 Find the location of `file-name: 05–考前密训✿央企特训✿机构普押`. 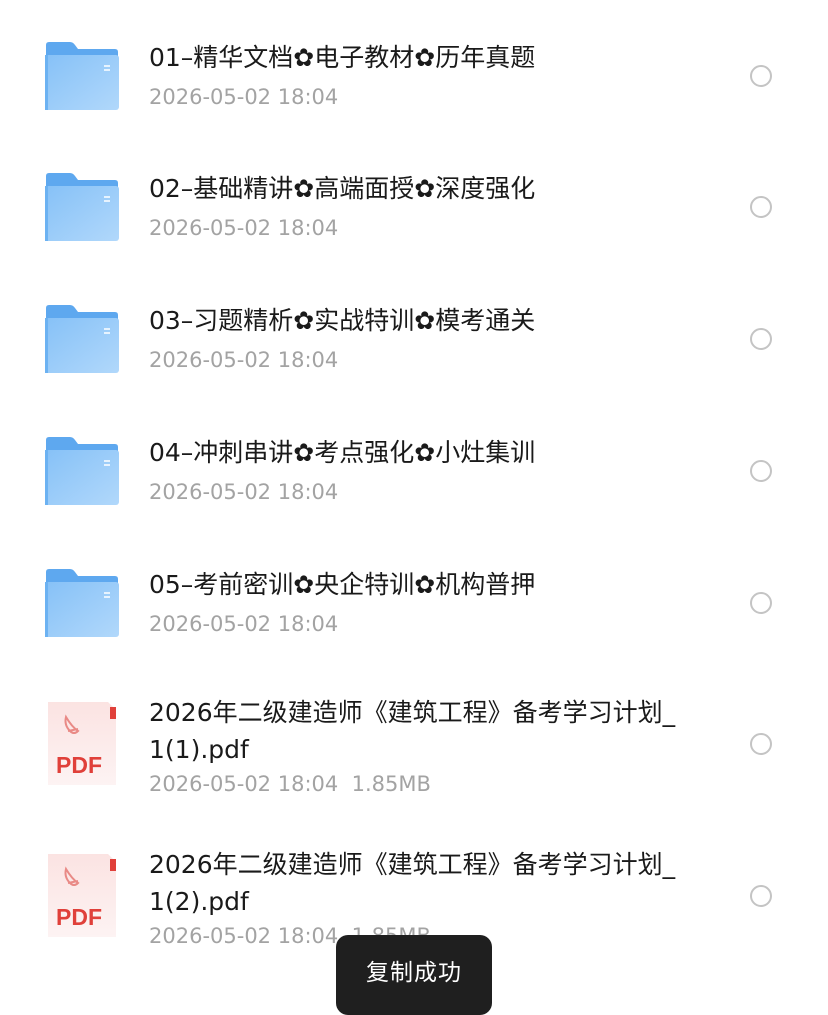

file-name: 05–考前密训✿央企特训✿机构普押 is located at coordinates (342, 584).